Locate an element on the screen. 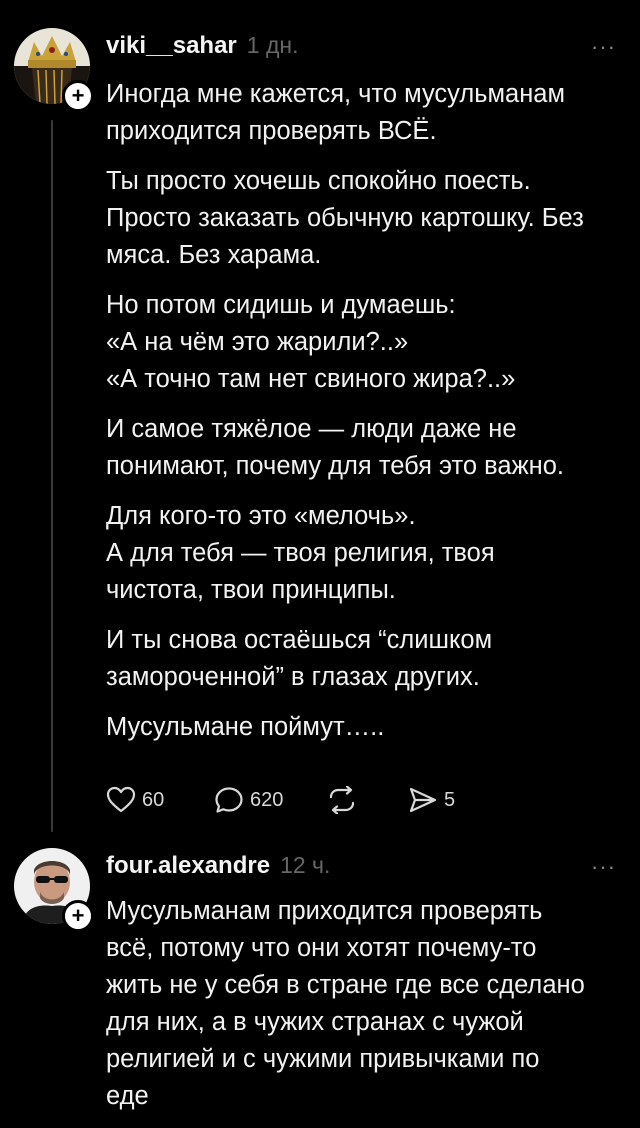 The image size is (640, 1128). comment-bubble-icon is located at coordinates (229, 800).